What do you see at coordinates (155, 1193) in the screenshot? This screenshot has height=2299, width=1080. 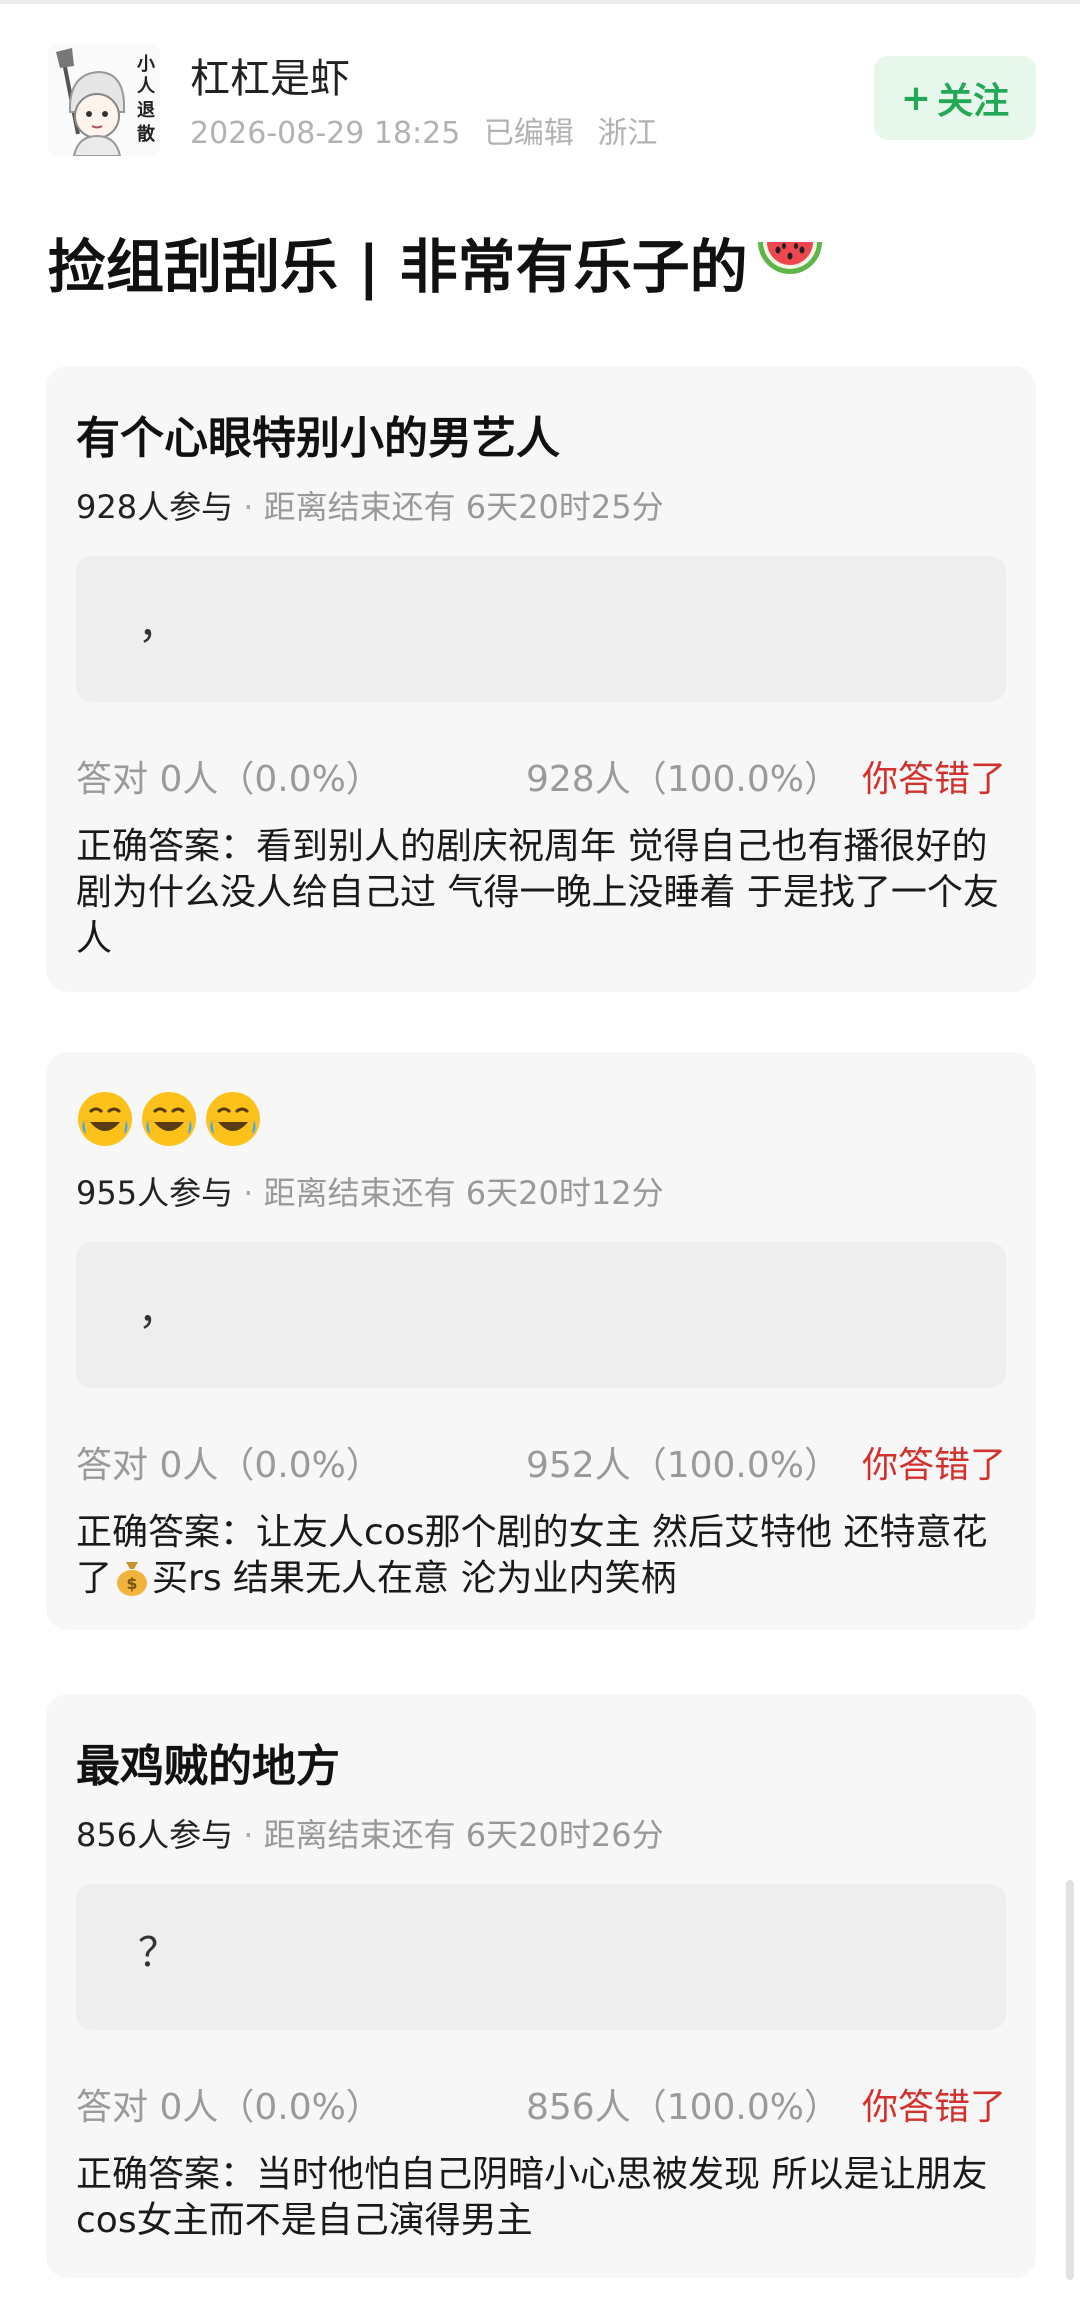 I see `participant-count: 955人参与` at bounding box center [155, 1193].